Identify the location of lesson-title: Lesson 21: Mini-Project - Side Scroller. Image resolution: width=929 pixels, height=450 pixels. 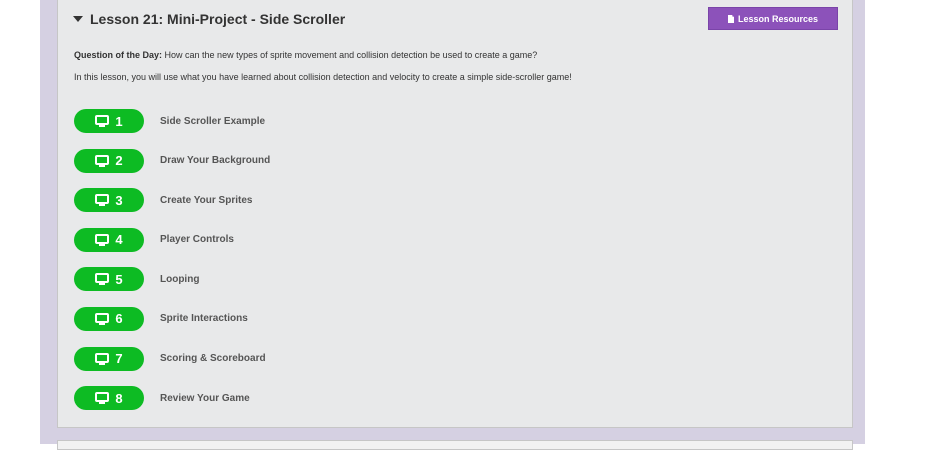
(218, 19).